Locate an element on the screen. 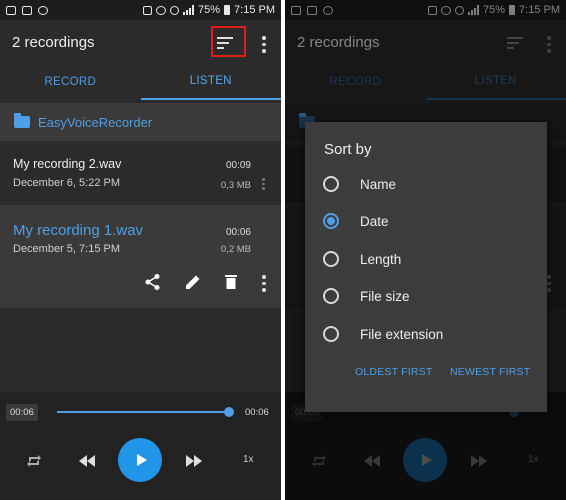  sort-option-file-size: File size is located at coordinates (366, 296).